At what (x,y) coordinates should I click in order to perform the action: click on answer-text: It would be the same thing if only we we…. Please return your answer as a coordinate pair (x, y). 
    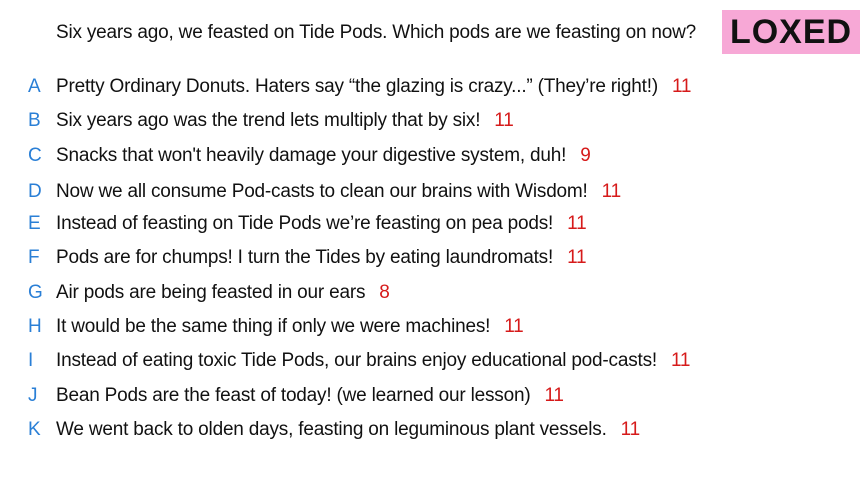
    Looking at the image, I should click on (273, 326).